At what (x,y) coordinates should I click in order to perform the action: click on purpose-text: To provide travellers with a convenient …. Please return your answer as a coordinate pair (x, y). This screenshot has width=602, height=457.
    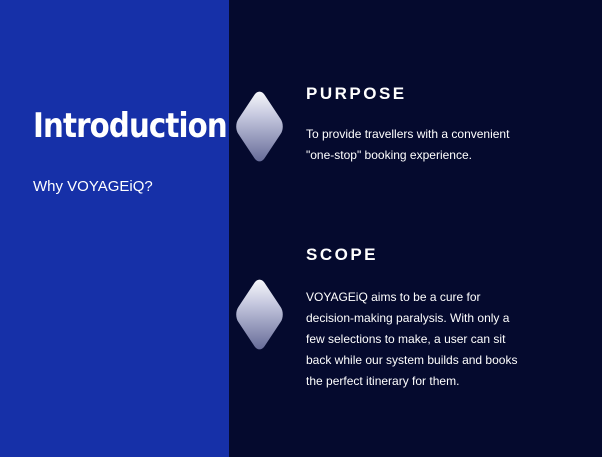
    Looking at the image, I should click on (408, 144).